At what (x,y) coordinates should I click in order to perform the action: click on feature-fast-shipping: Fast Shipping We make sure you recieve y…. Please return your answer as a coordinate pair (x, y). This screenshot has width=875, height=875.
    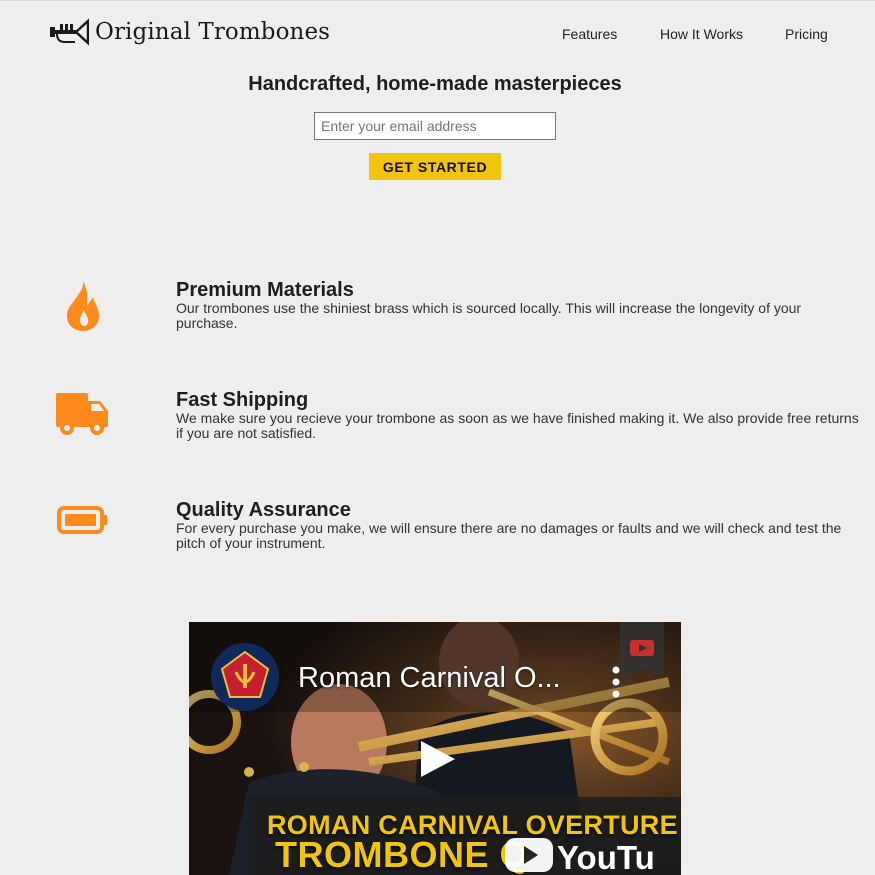
    Looking at the image, I should click on (437, 429).